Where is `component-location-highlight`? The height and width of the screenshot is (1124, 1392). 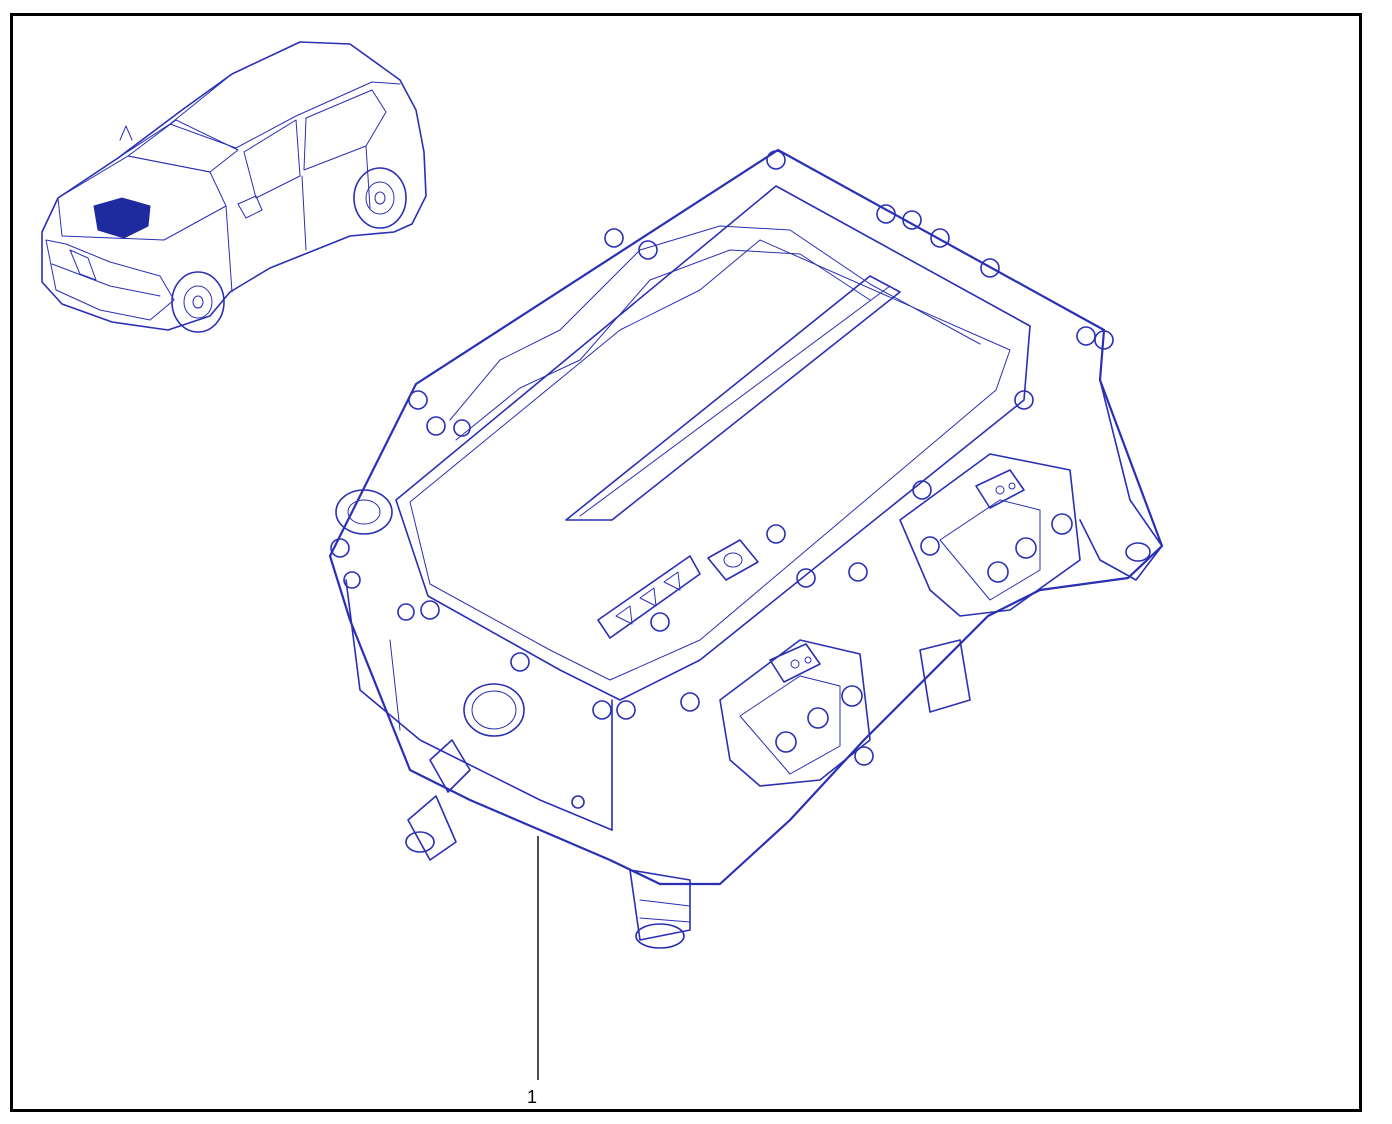 component-location-highlight is located at coordinates (122, 218).